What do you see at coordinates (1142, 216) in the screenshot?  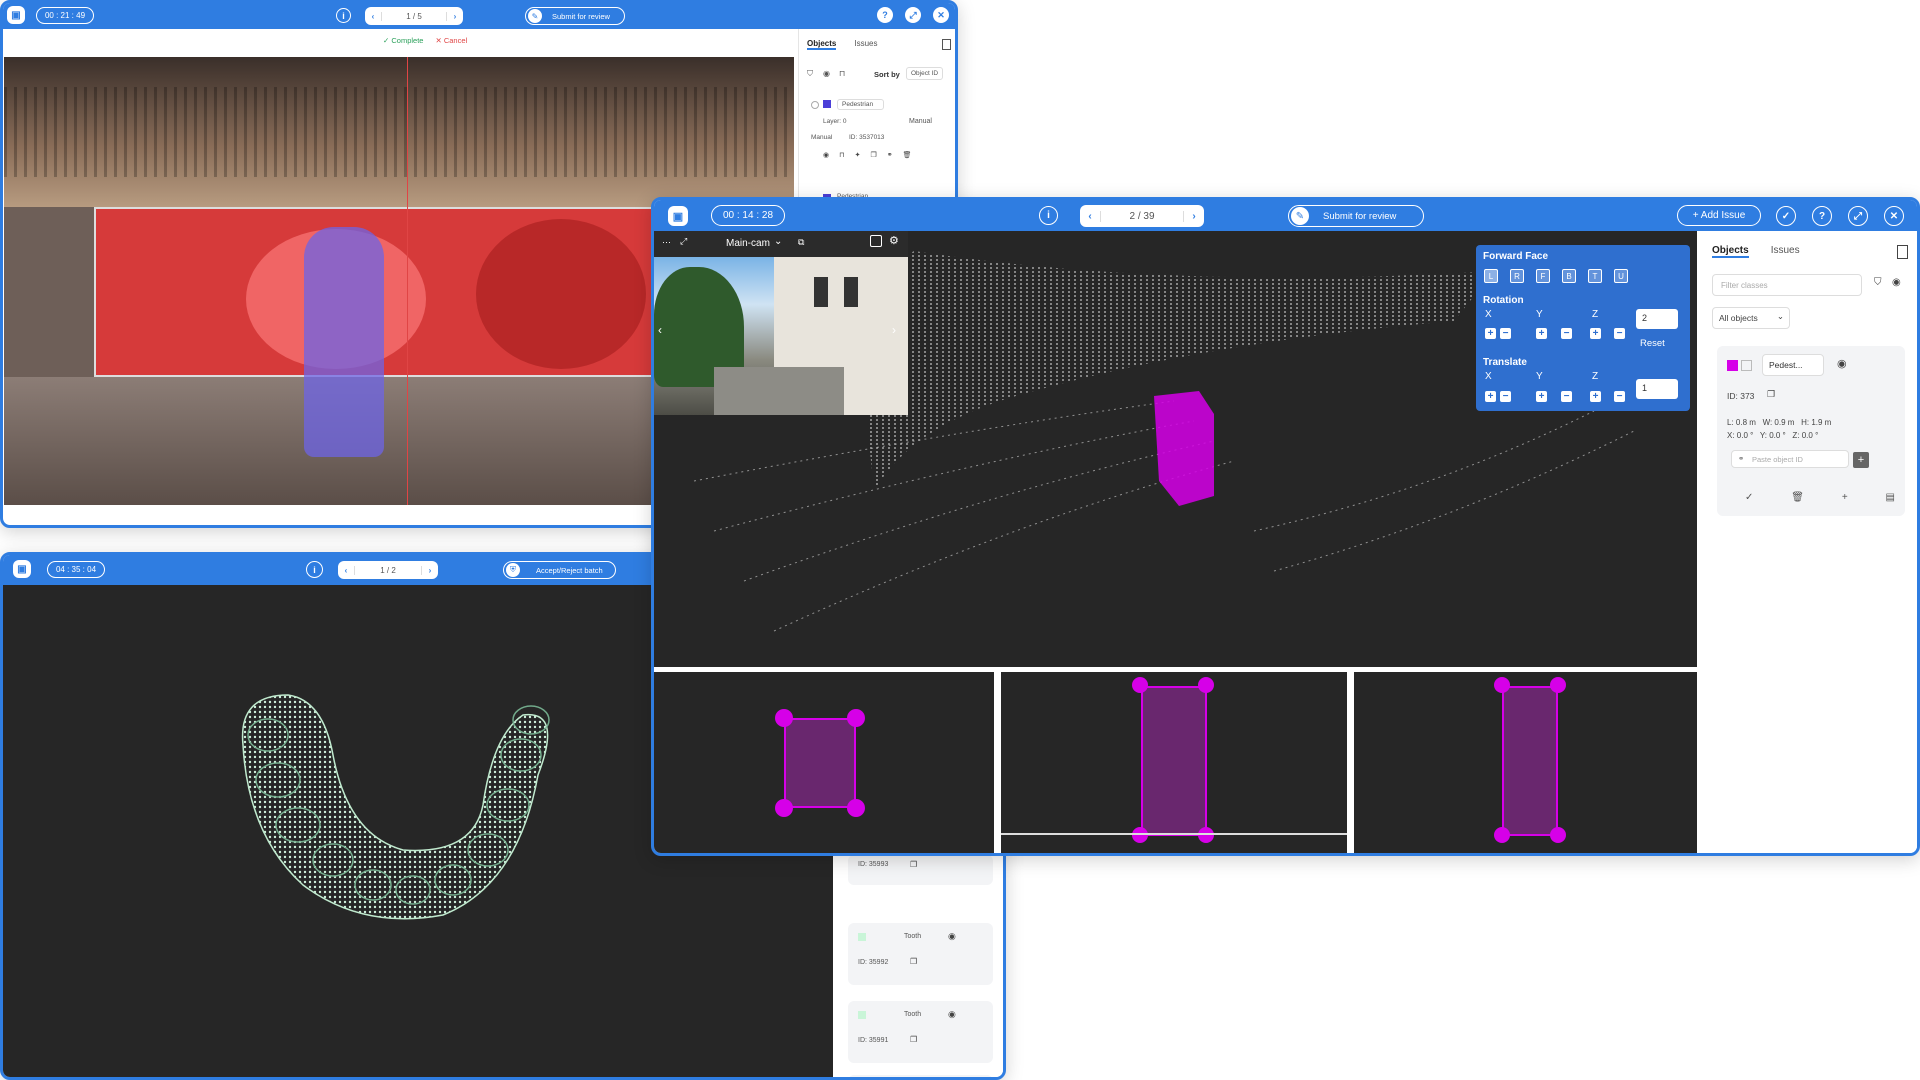 I see `frame-counter: 2 / 39` at bounding box center [1142, 216].